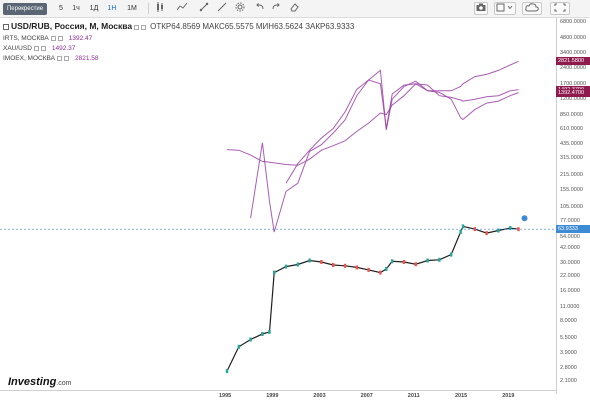 Image resolution: width=590 pixels, height=400 pixels. I want to click on price-tick-label: 850.0000, so click(571, 114).